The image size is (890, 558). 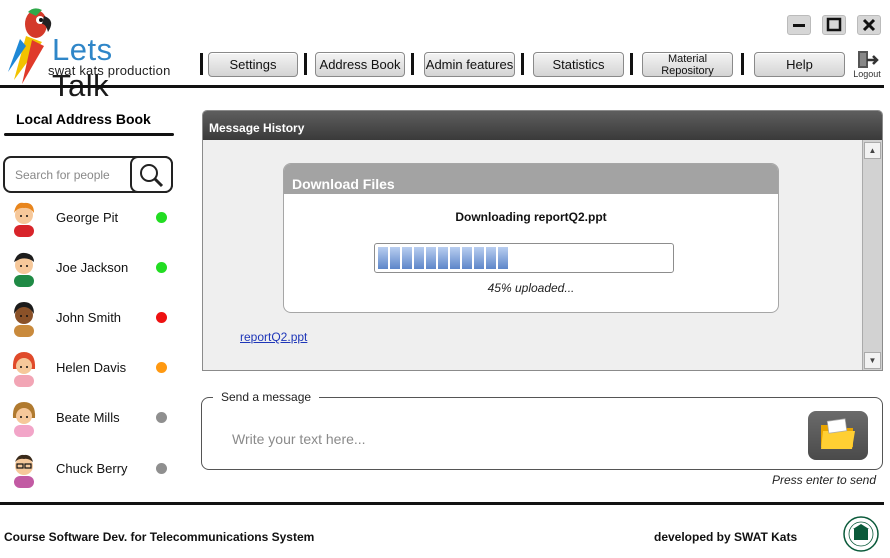 What do you see at coordinates (799, 64) in the screenshot?
I see `nav-help-button: Help` at bounding box center [799, 64].